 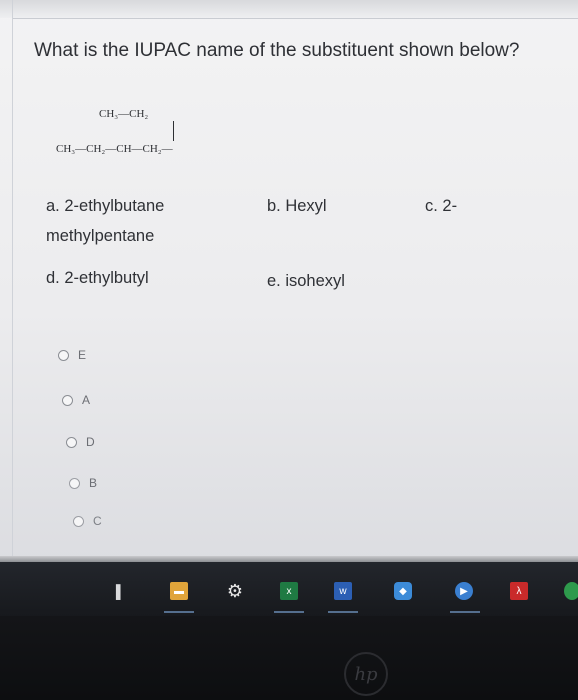 What do you see at coordinates (105, 206) in the screenshot?
I see `choice-a-line1: a. 2-ethylbutane` at bounding box center [105, 206].